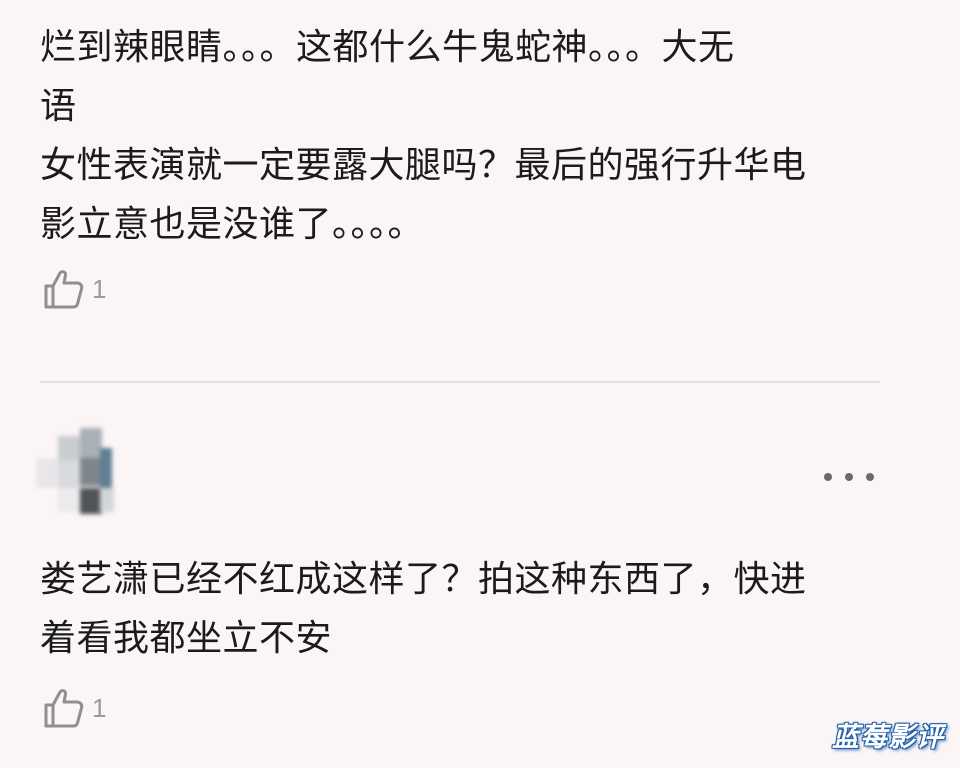 The height and width of the screenshot is (768, 960). Describe the element at coordinates (423, 609) in the screenshot. I see `comment-text: 娄艺潇已经不红成这样了？拍这种东西了，快进 着看我都坐立不安` at that location.